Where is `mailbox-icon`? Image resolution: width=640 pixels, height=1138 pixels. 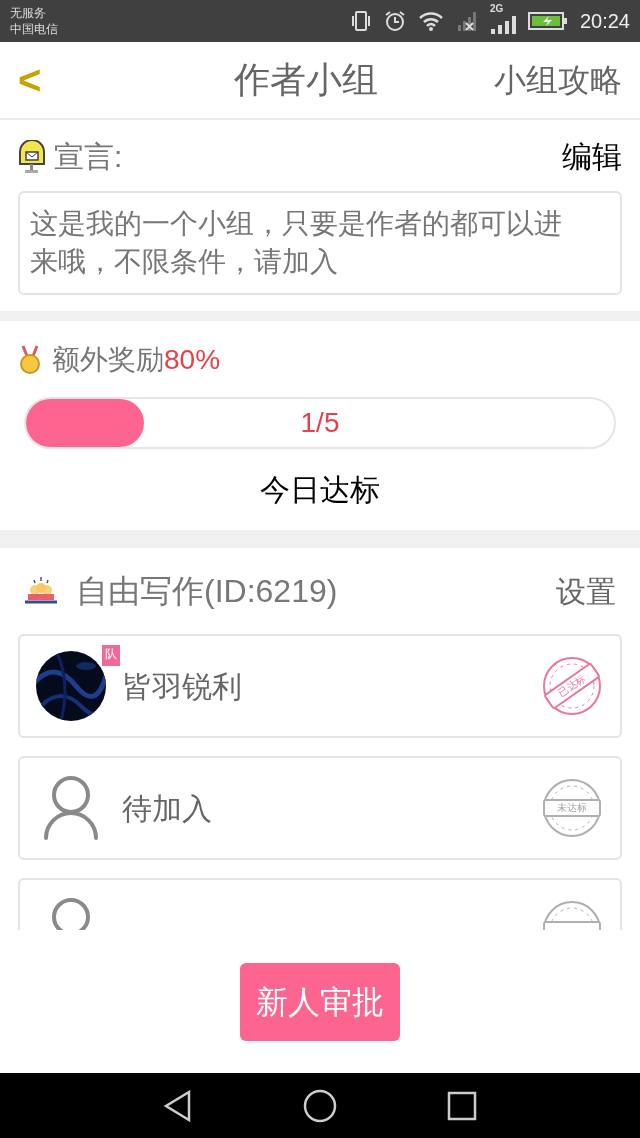 mailbox-icon is located at coordinates (32, 156).